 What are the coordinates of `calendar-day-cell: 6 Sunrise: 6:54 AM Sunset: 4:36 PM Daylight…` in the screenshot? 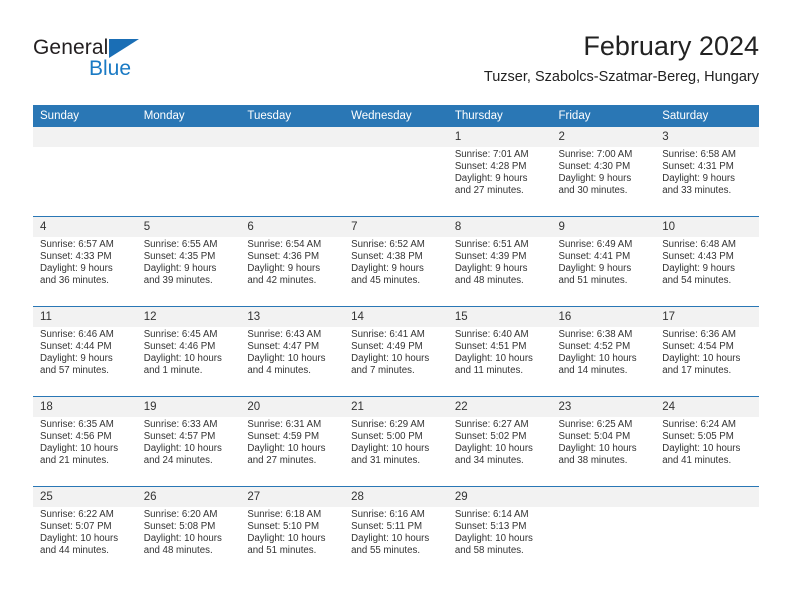 It's located at (292, 261).